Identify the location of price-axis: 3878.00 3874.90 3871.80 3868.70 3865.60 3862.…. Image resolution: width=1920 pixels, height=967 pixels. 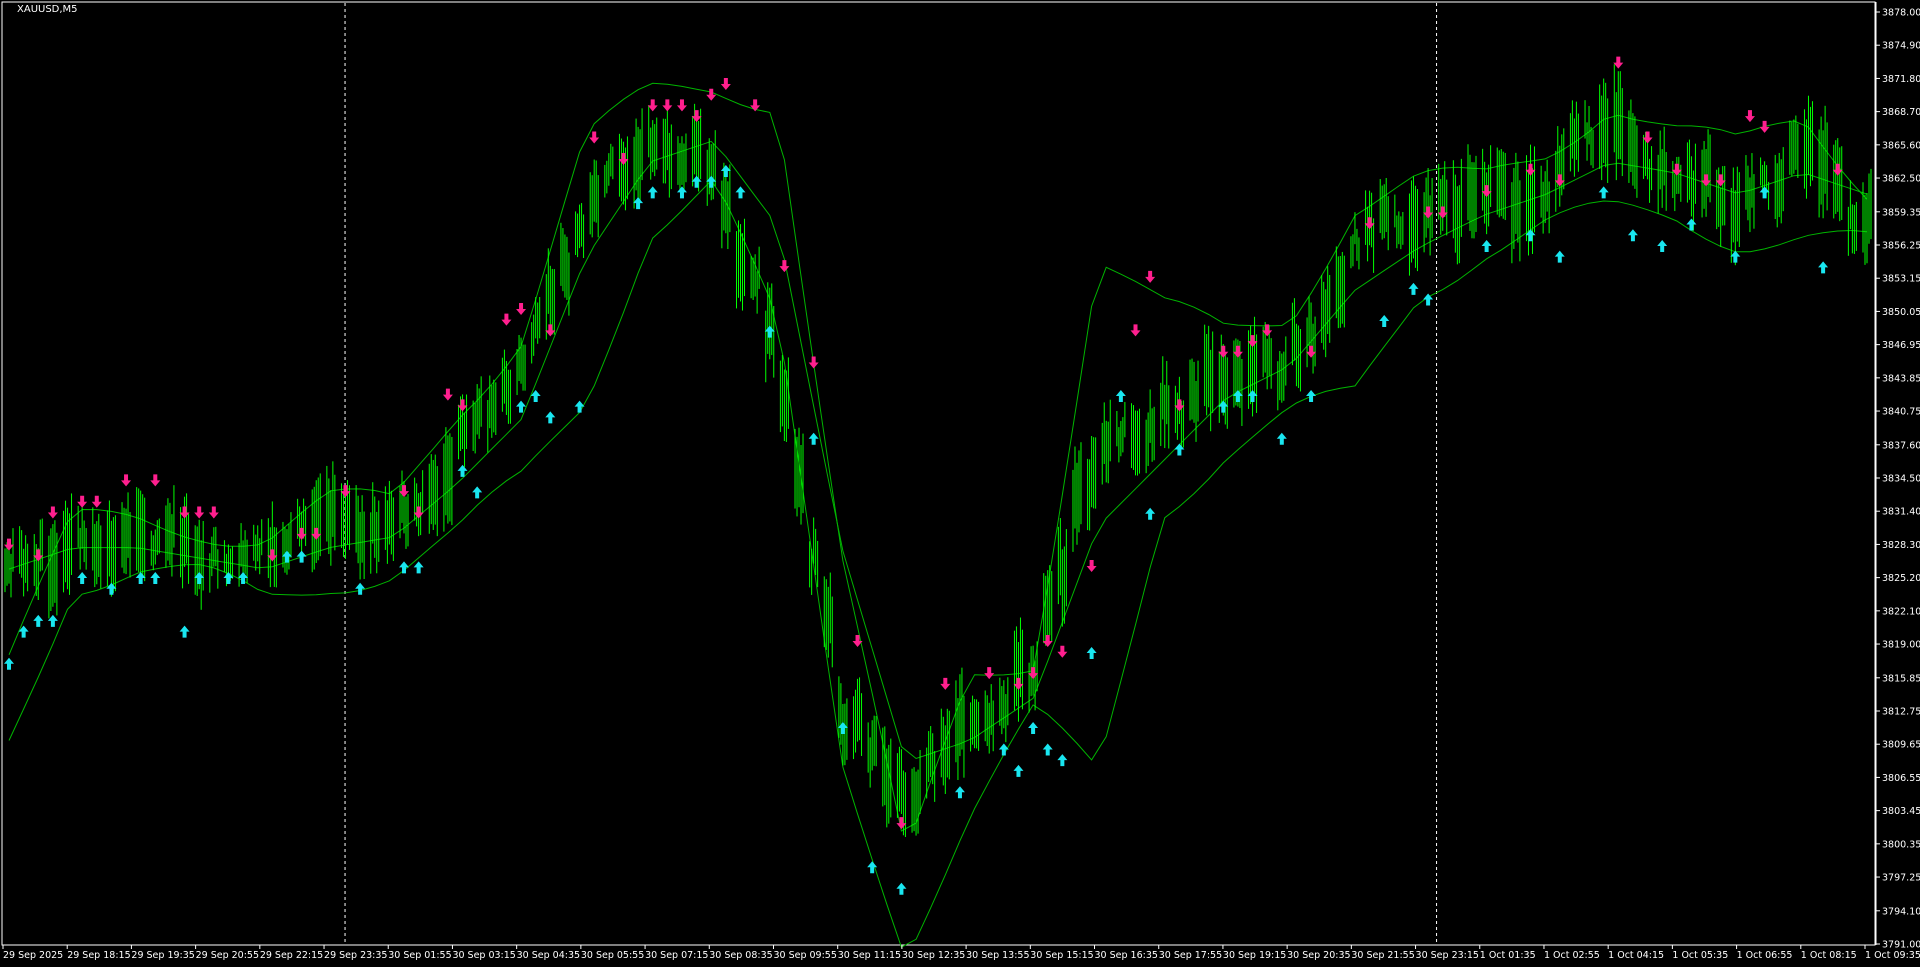
(1897, 476).